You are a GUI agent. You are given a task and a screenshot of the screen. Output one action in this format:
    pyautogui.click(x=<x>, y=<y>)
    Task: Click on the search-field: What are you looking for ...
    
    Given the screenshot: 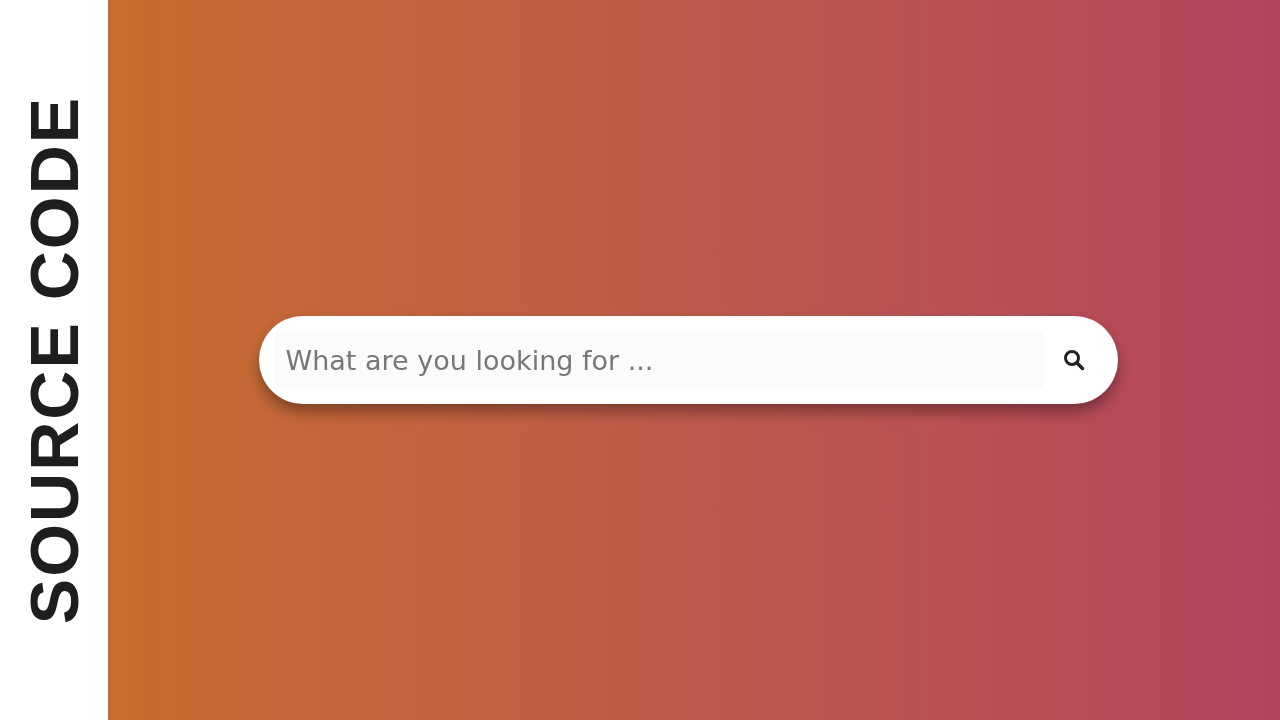 What is the action you would take?
    pyautogui.click(x=658, y=360)
    